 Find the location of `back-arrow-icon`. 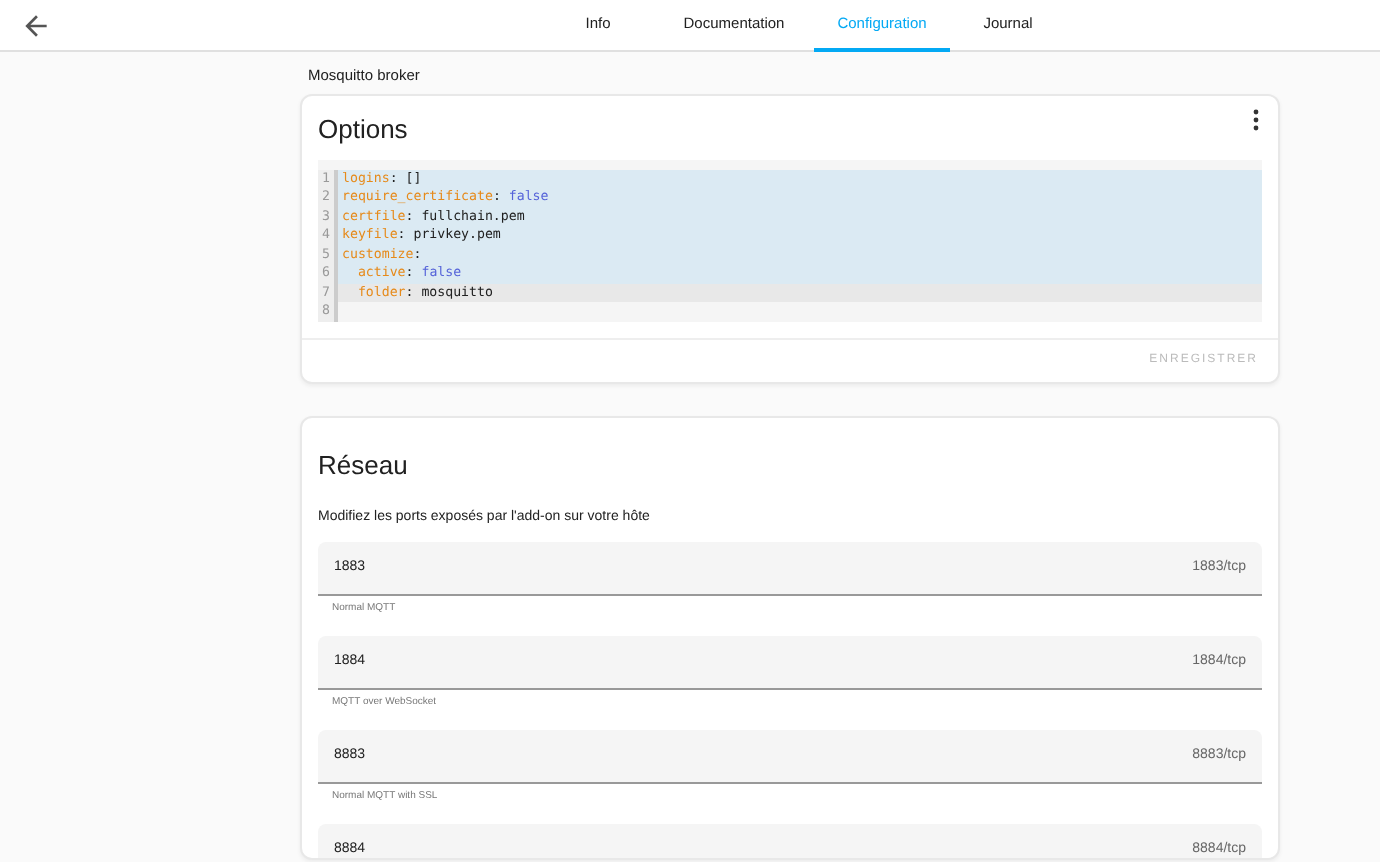

back-arrow-icon is located at coordinates (36, 26).